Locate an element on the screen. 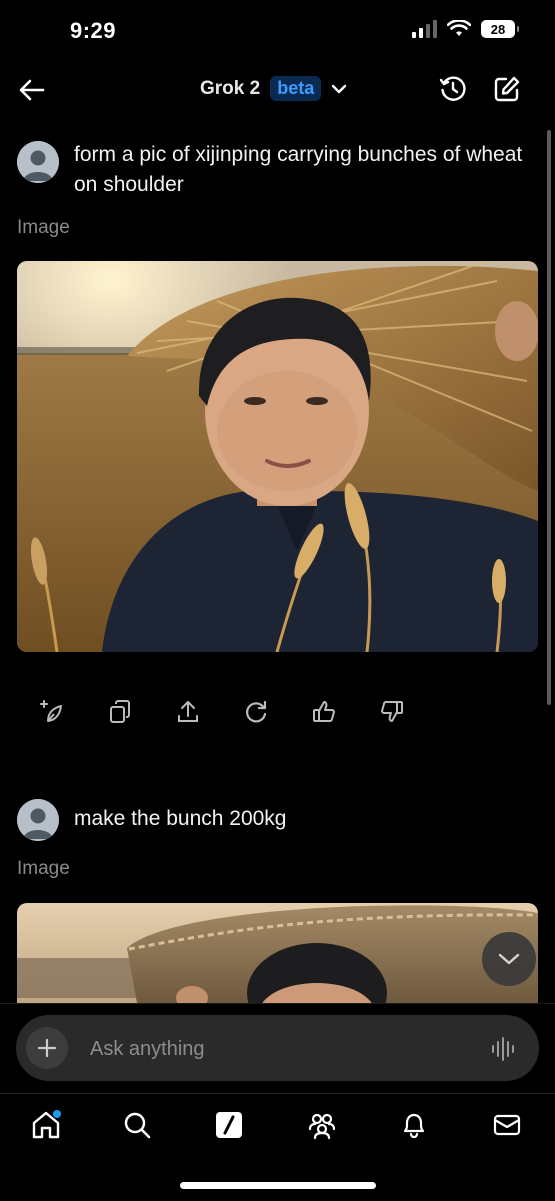  new-chat-button is located at coordinates (508, 90).